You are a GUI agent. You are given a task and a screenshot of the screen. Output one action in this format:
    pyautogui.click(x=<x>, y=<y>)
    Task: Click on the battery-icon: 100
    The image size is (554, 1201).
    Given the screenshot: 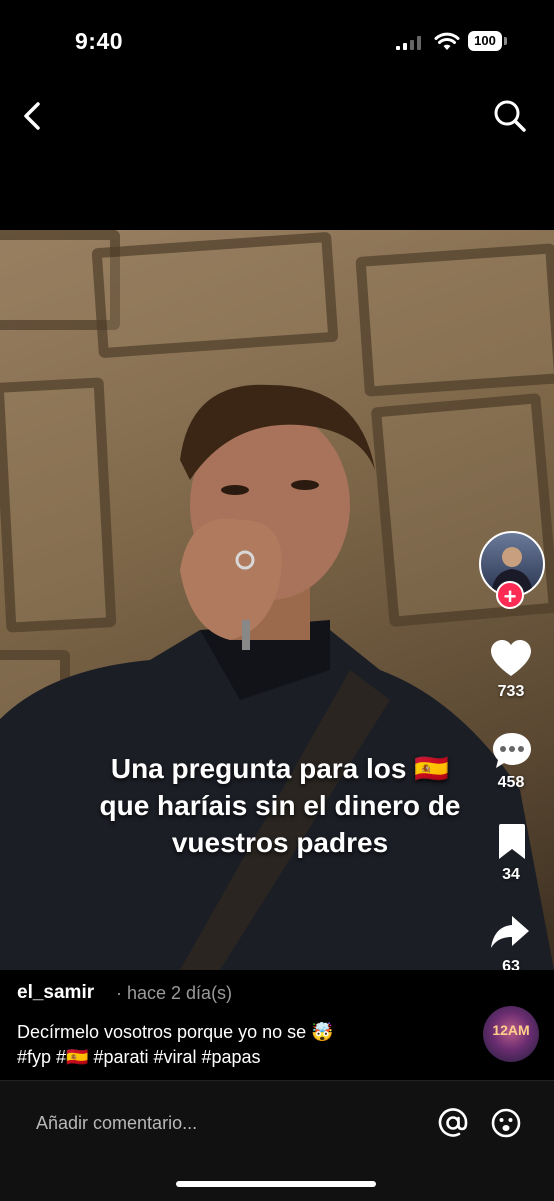 What is the action you would take?
    pyautogui.click(x=488, y=41)
    